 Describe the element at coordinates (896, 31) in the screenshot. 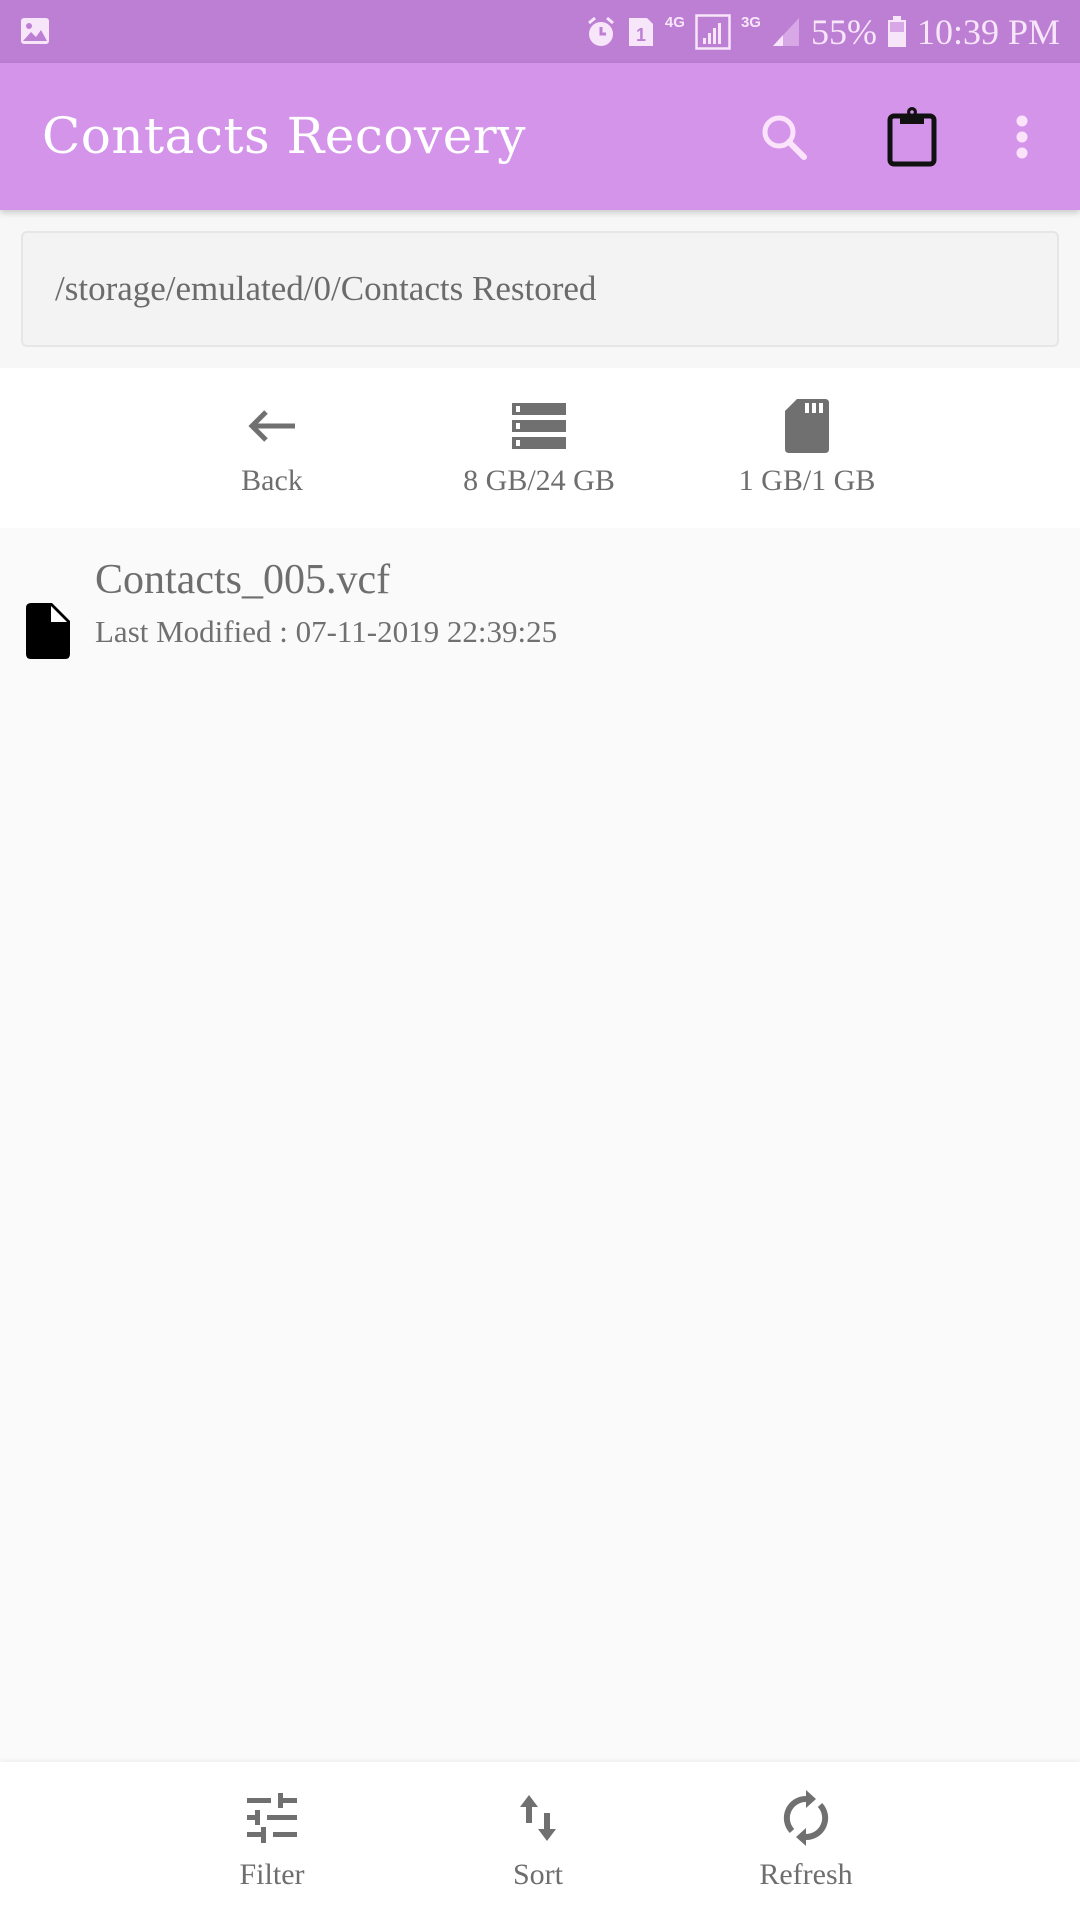

I see `battery-icon` at that location.